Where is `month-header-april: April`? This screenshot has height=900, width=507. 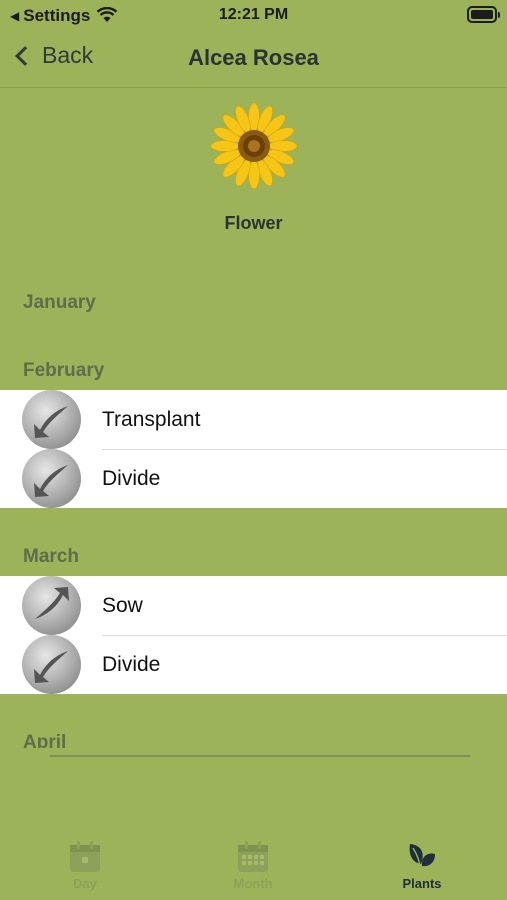
month-header-april: April is located at coordinates (45, 740).